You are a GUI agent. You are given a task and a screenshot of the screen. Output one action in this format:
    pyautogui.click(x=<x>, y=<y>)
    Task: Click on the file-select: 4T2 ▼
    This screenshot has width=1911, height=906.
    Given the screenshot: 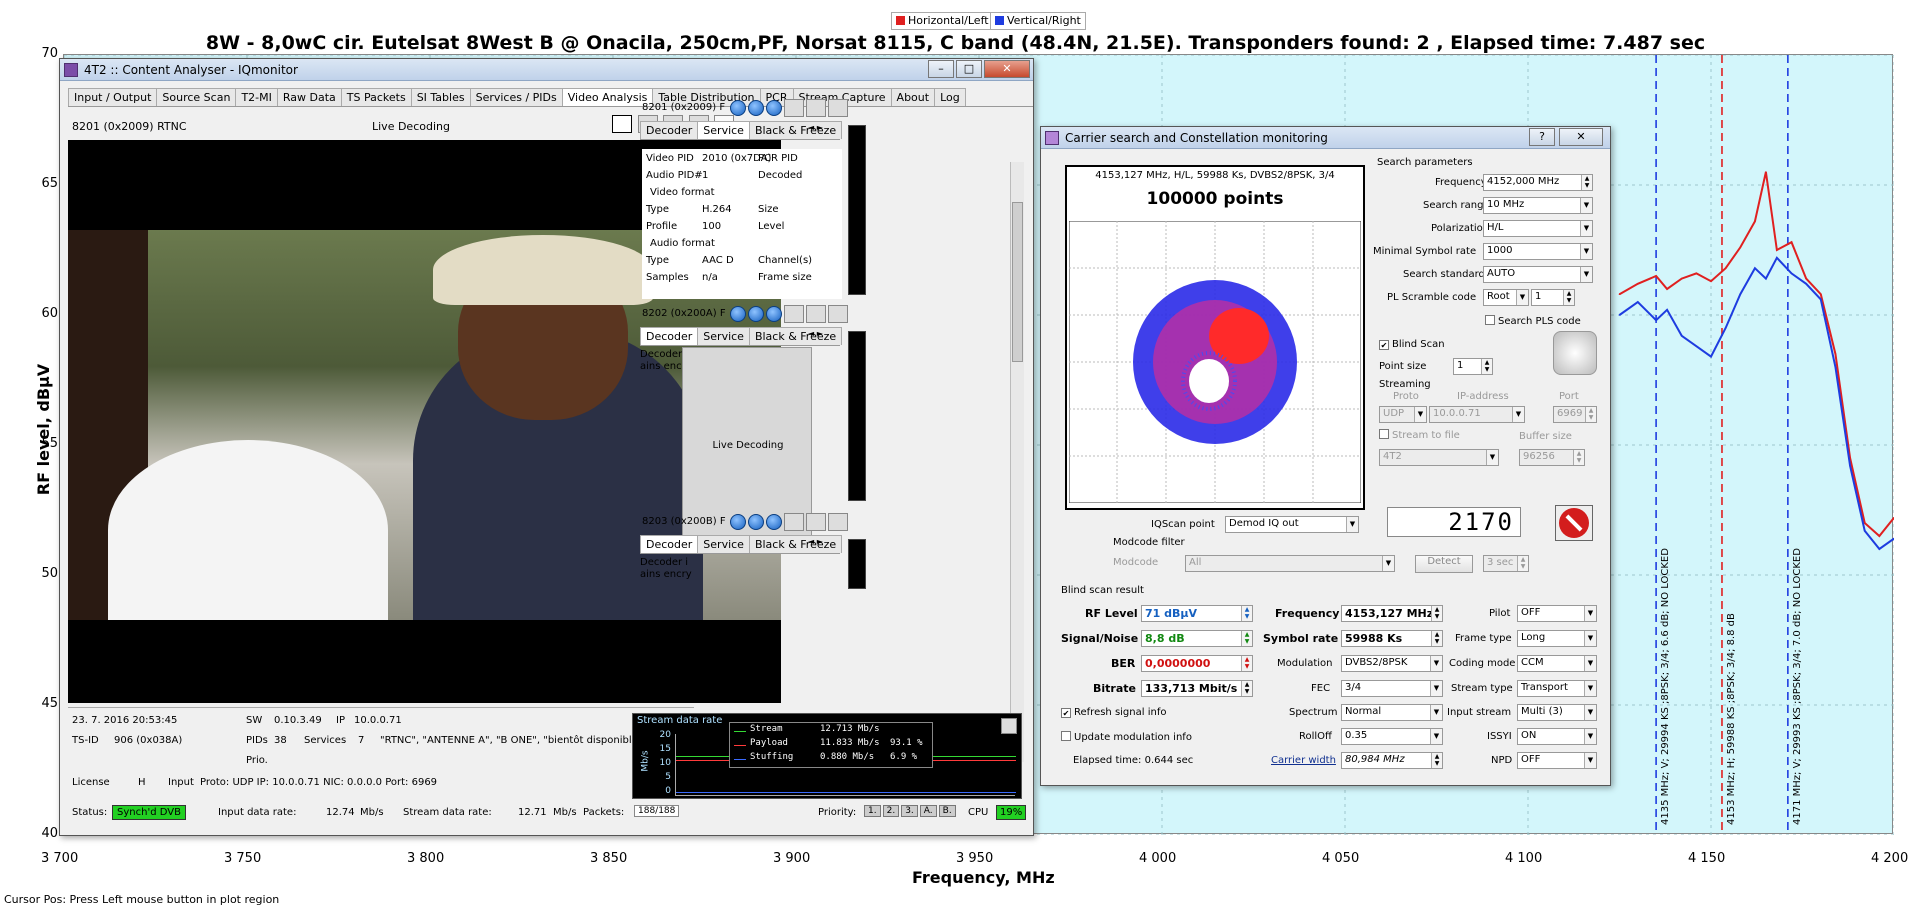 What is the action you would take?
    pyautogui.click(x=1439, y=457)
    